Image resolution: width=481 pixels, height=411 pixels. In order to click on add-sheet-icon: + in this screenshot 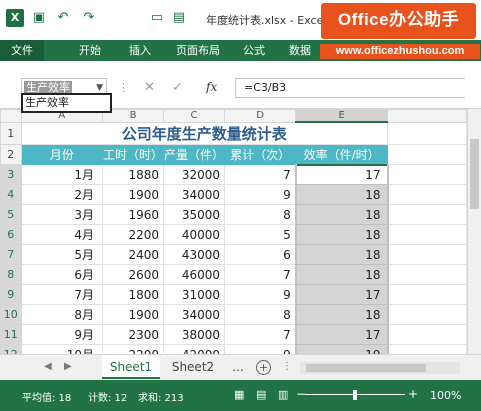, I will do `click(263, 367)`.